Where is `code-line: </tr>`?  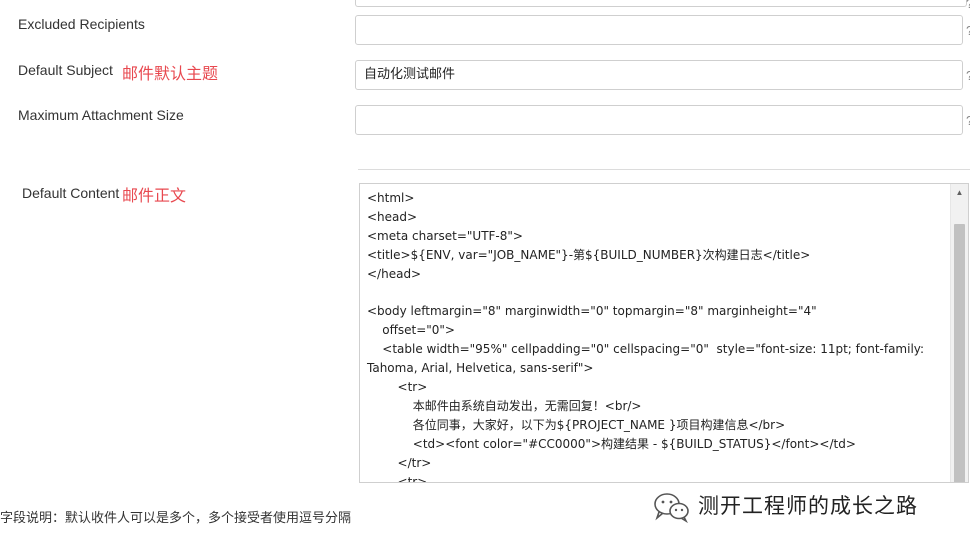
code-line: </tr> is located at coordinates (399, 462).